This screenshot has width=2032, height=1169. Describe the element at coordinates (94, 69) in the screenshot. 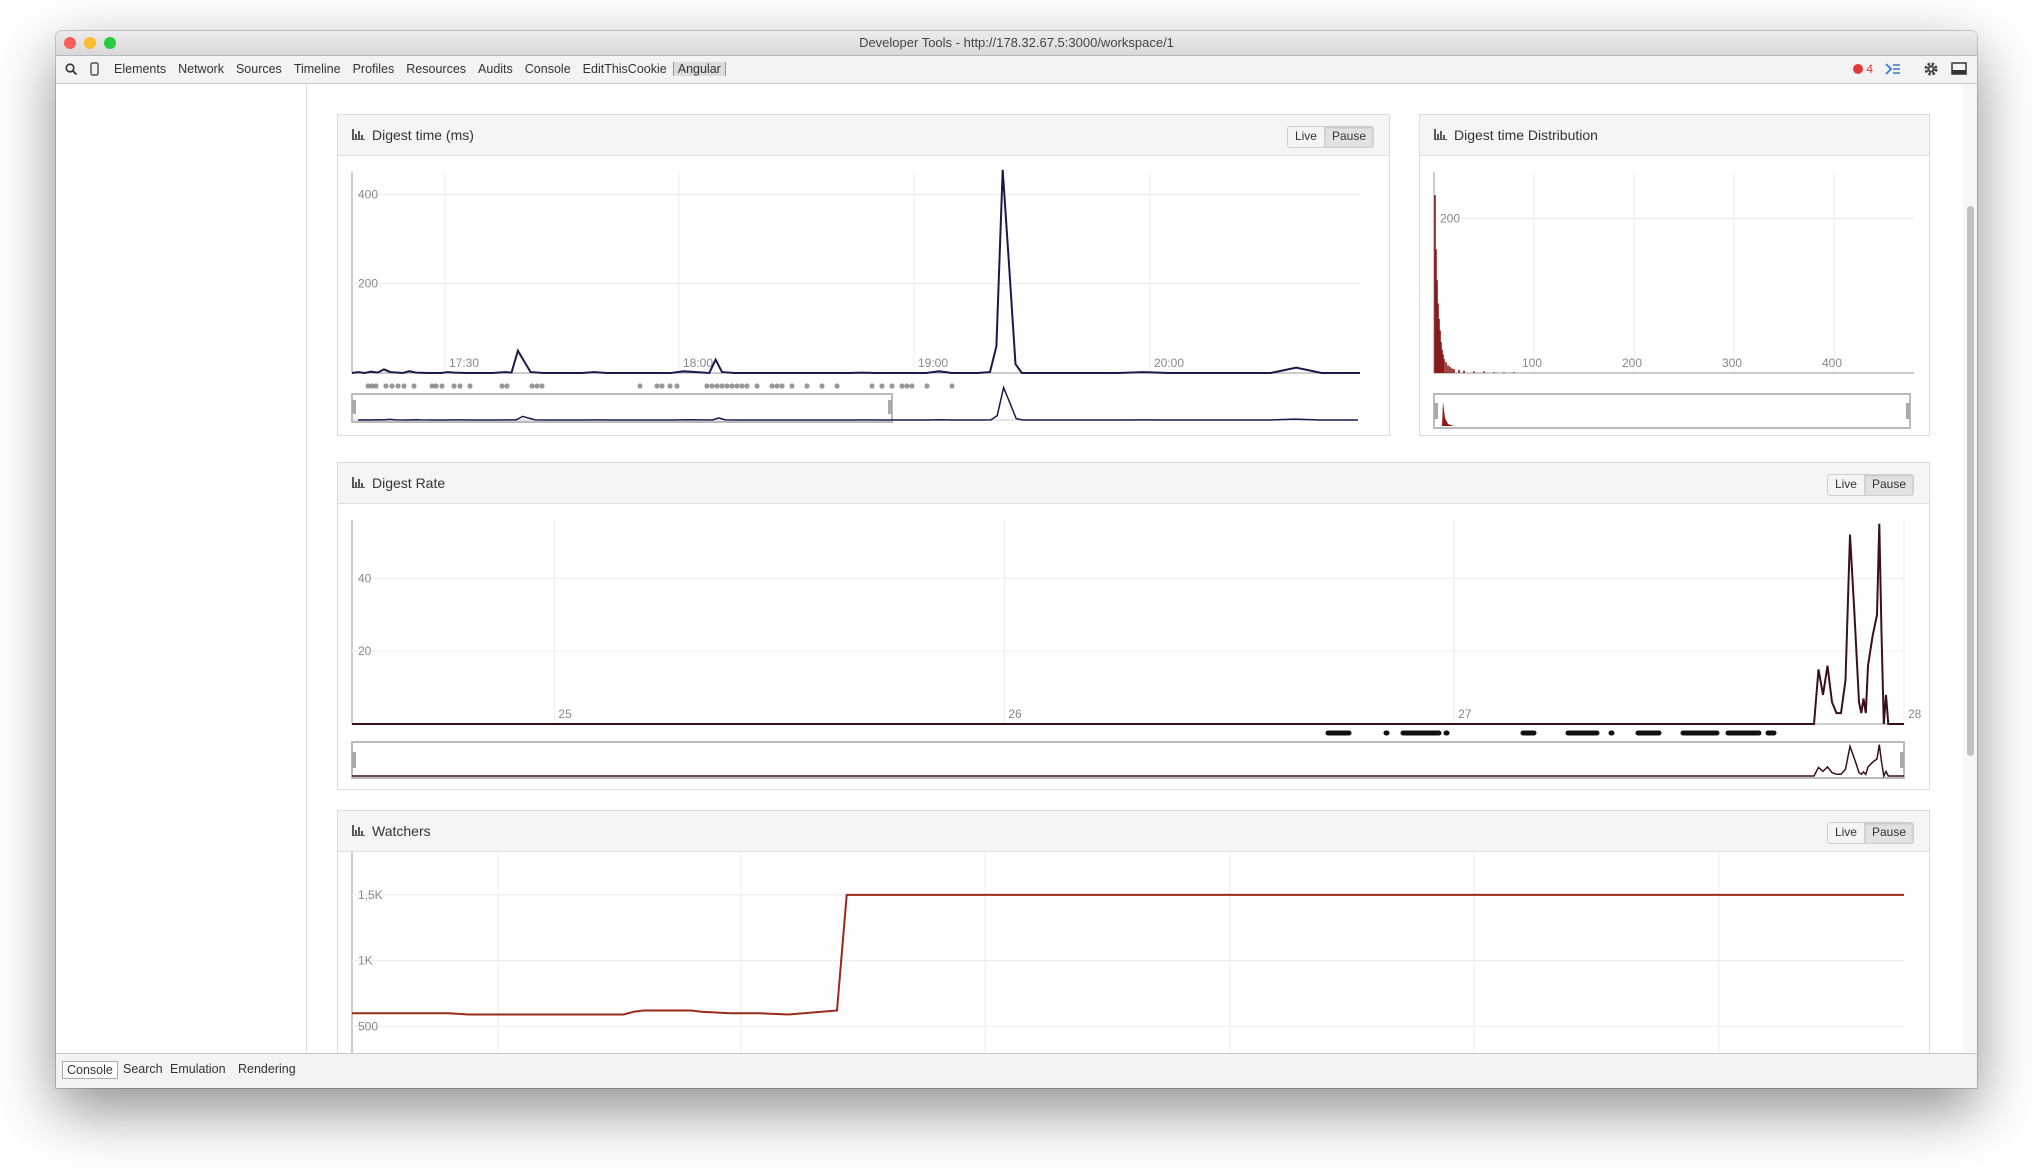

I see `device-mode-icon` at that location.